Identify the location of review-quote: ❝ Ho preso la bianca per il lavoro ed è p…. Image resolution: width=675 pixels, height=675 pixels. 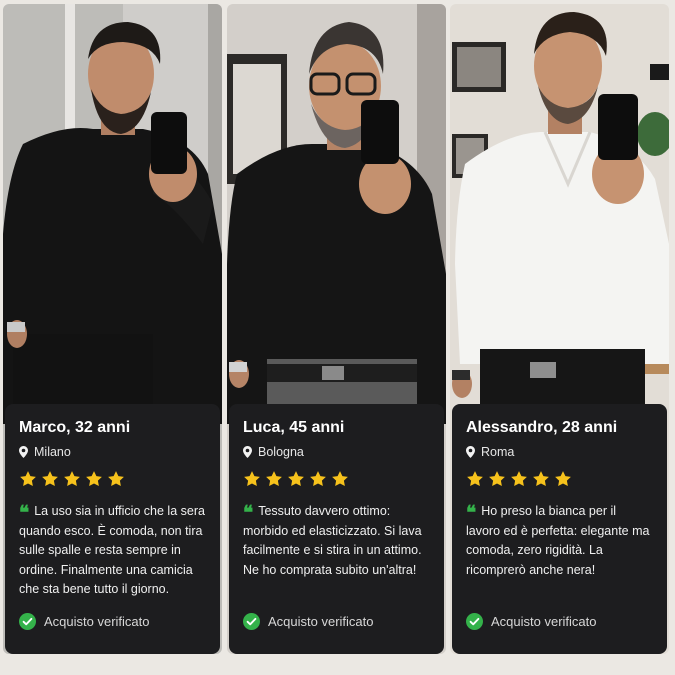
(559, 541).